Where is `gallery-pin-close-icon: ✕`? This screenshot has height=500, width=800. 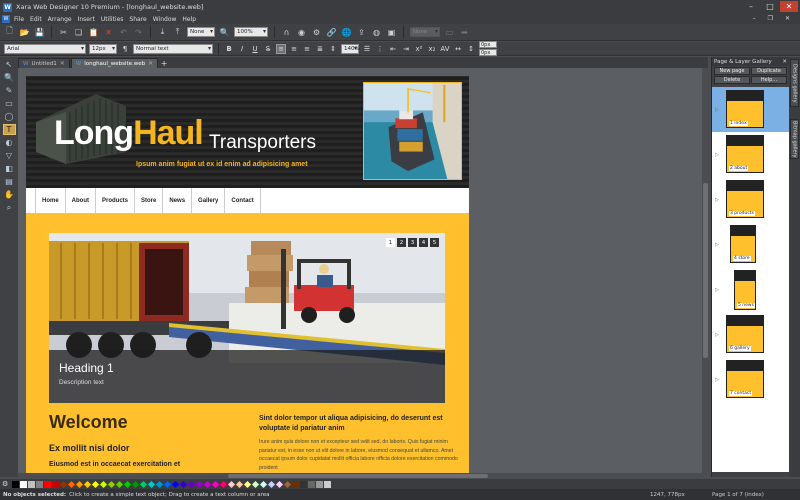
gallery-pin-close-icon: ✕ is located at coordinates (784, 62).